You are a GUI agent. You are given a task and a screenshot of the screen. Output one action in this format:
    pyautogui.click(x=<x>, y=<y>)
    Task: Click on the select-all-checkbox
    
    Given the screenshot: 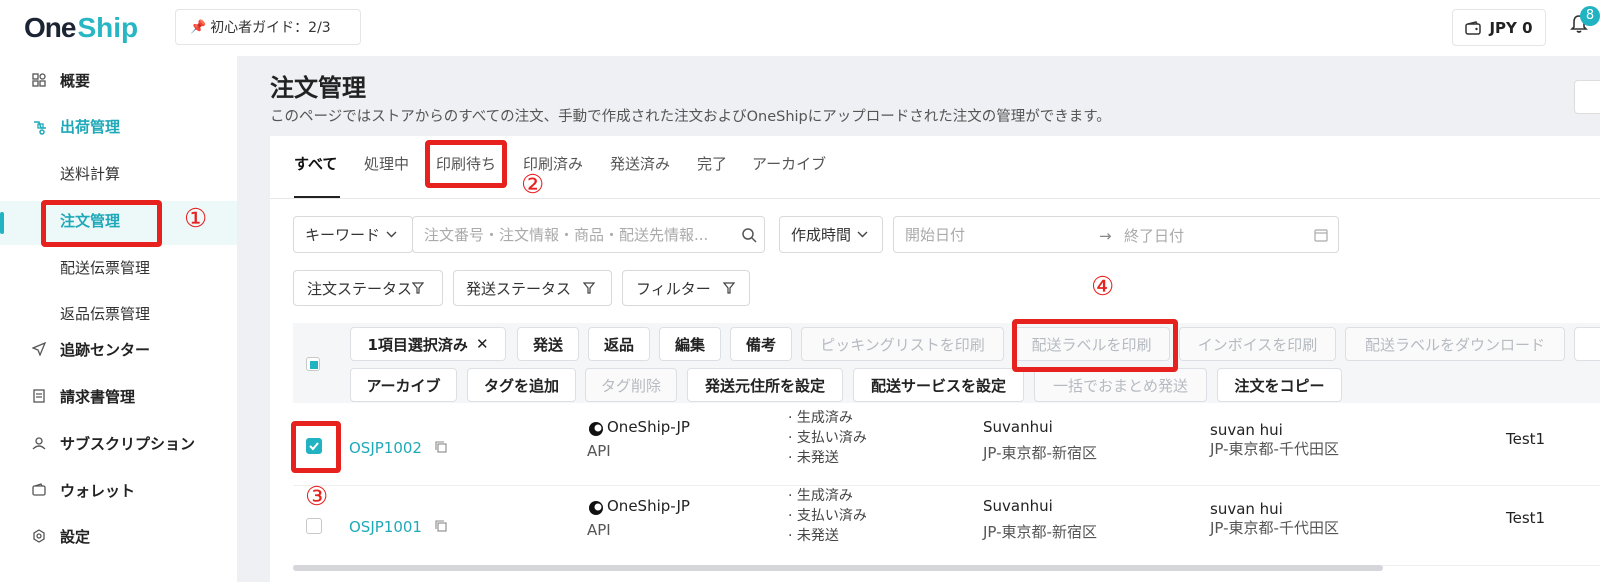 What is the action you would take?
    pyautogui.click(x=313, y=364)
    